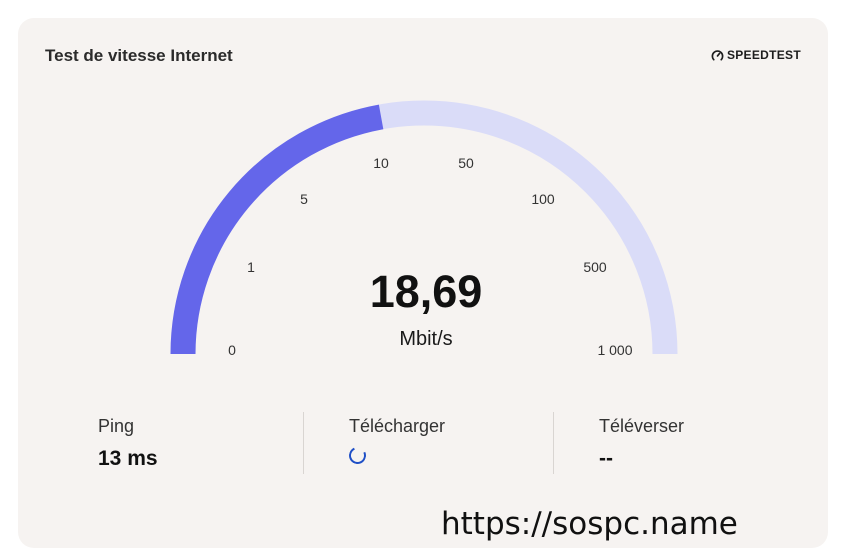  I want to click on gauge-tick-label: 10, so click(381, 163).